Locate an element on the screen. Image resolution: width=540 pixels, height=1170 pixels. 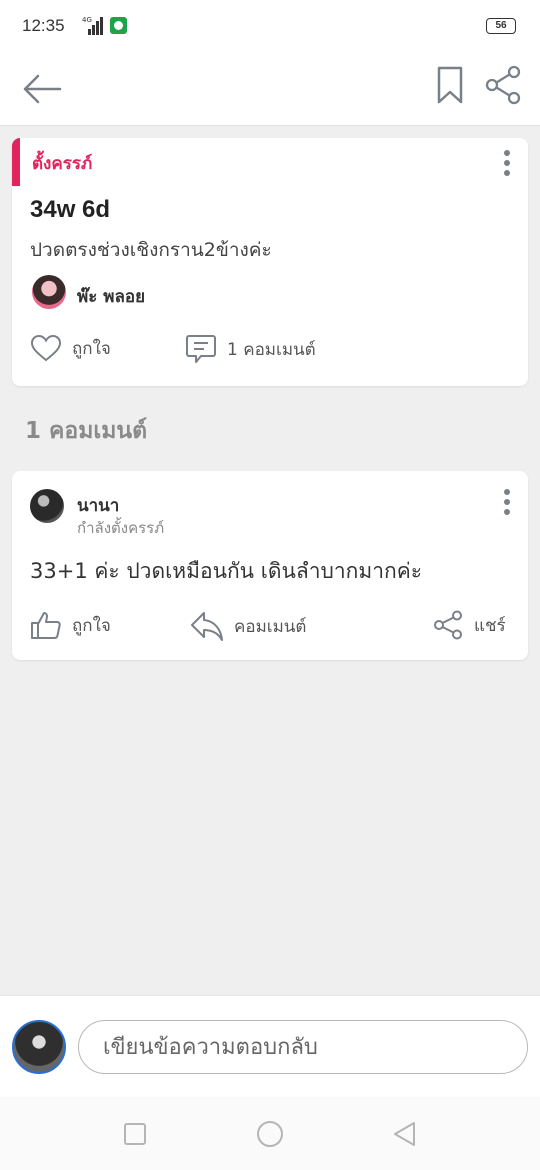
signal-icon: 4G is located at coordinates (92, 25).